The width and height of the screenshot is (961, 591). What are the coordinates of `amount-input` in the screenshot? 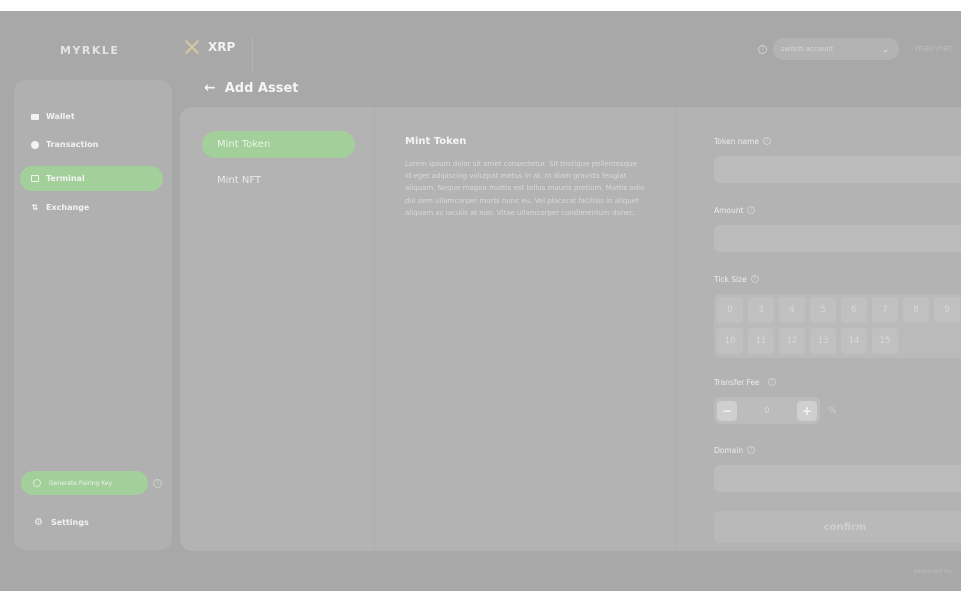 It's located at (837, 238).